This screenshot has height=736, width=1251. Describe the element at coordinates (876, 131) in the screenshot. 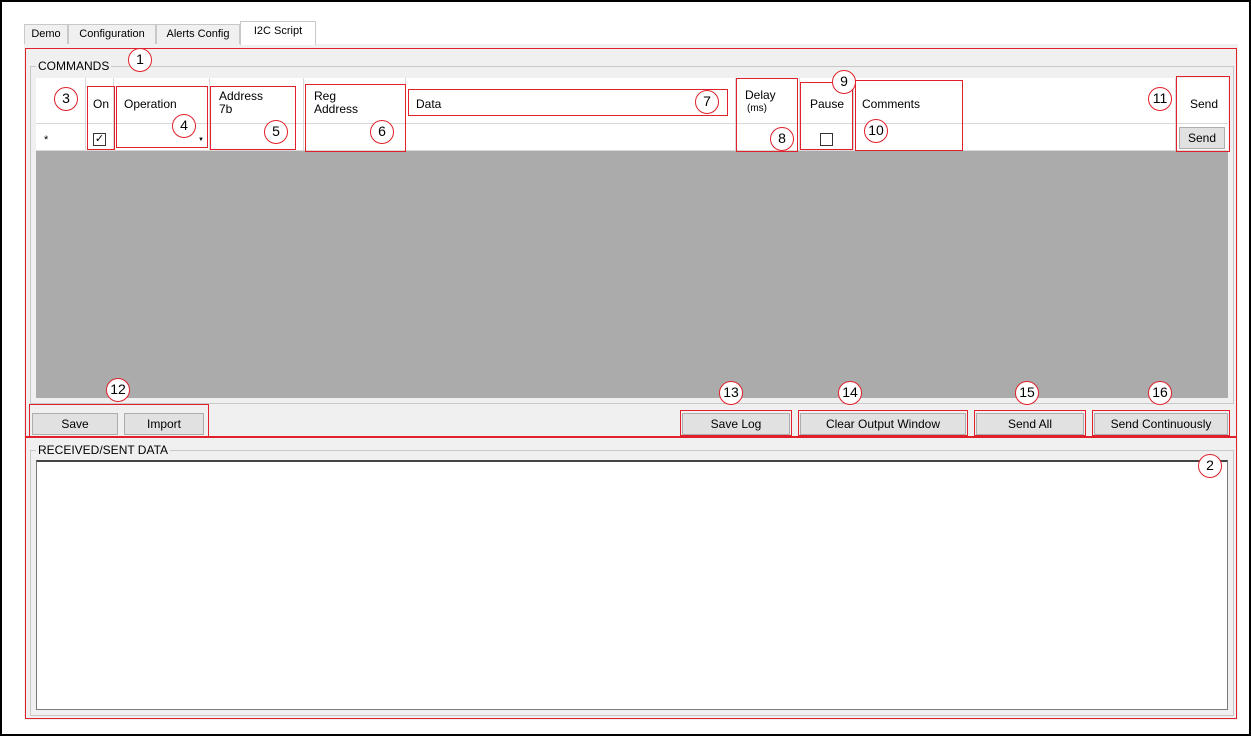

I see `callout-10: 10` at that location.